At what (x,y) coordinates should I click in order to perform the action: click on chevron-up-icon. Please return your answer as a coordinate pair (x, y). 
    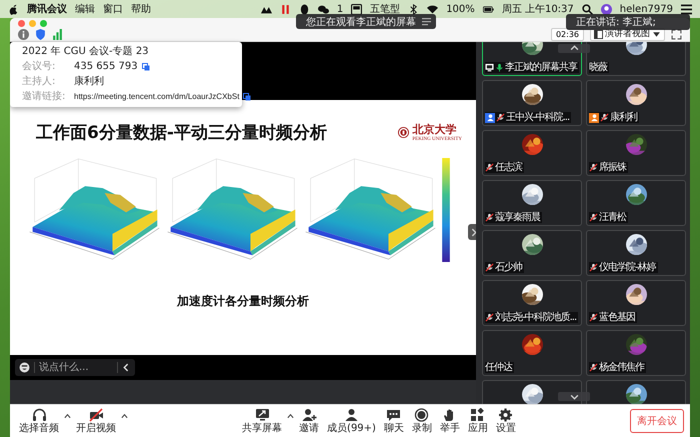
    Looking at the image, I should click on (574, 48).